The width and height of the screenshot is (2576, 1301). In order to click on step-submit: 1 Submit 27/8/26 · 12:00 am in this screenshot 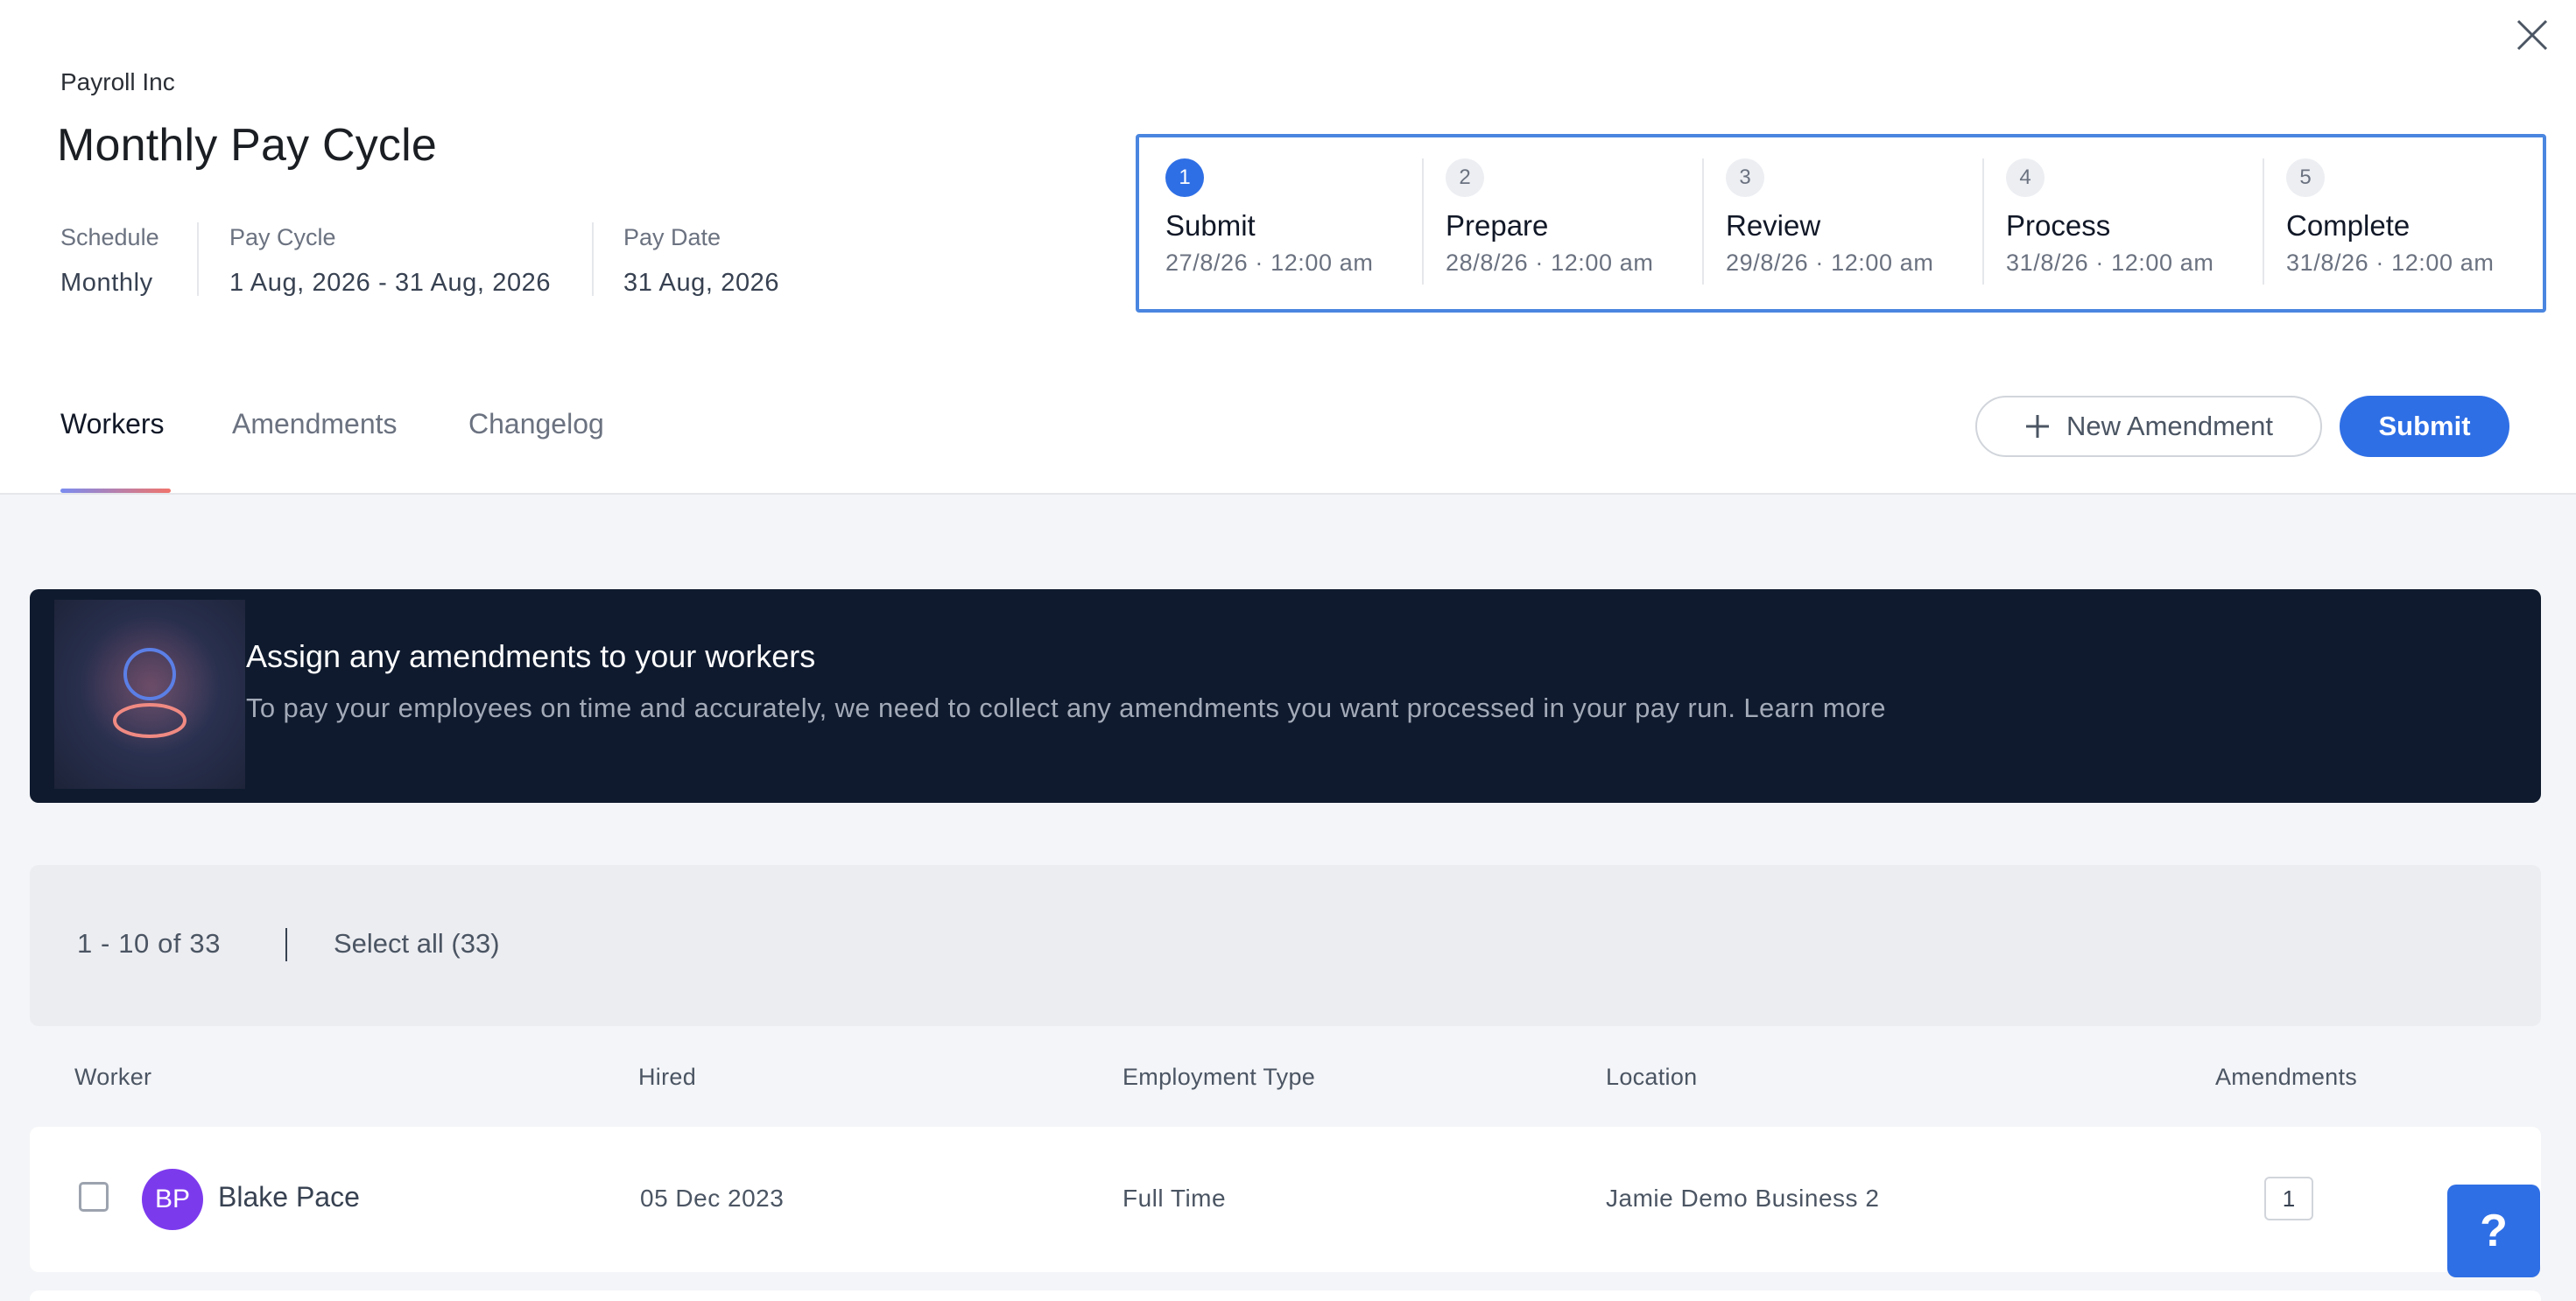, I will do `click(1269, 224)`.